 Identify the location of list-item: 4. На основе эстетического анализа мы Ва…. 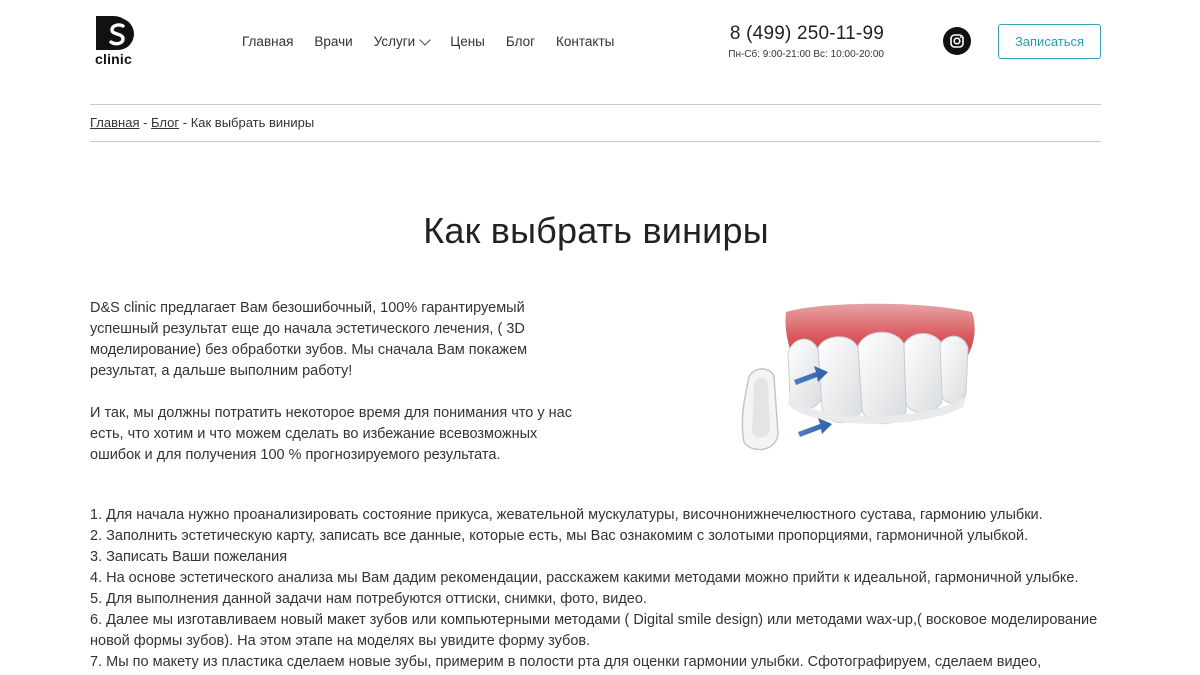
(584, 578).